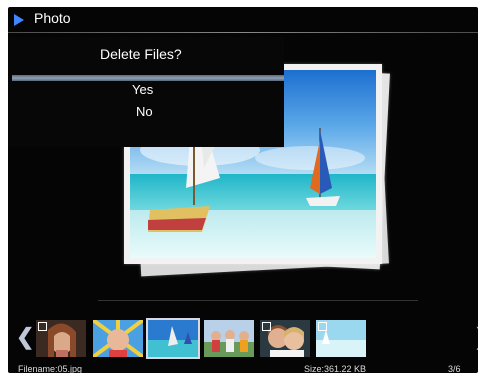  What do you see at coordinates (25, 337) in the screenshot?
I see `prev-arrow-icon: ❮` at bounding box center [25, 337].